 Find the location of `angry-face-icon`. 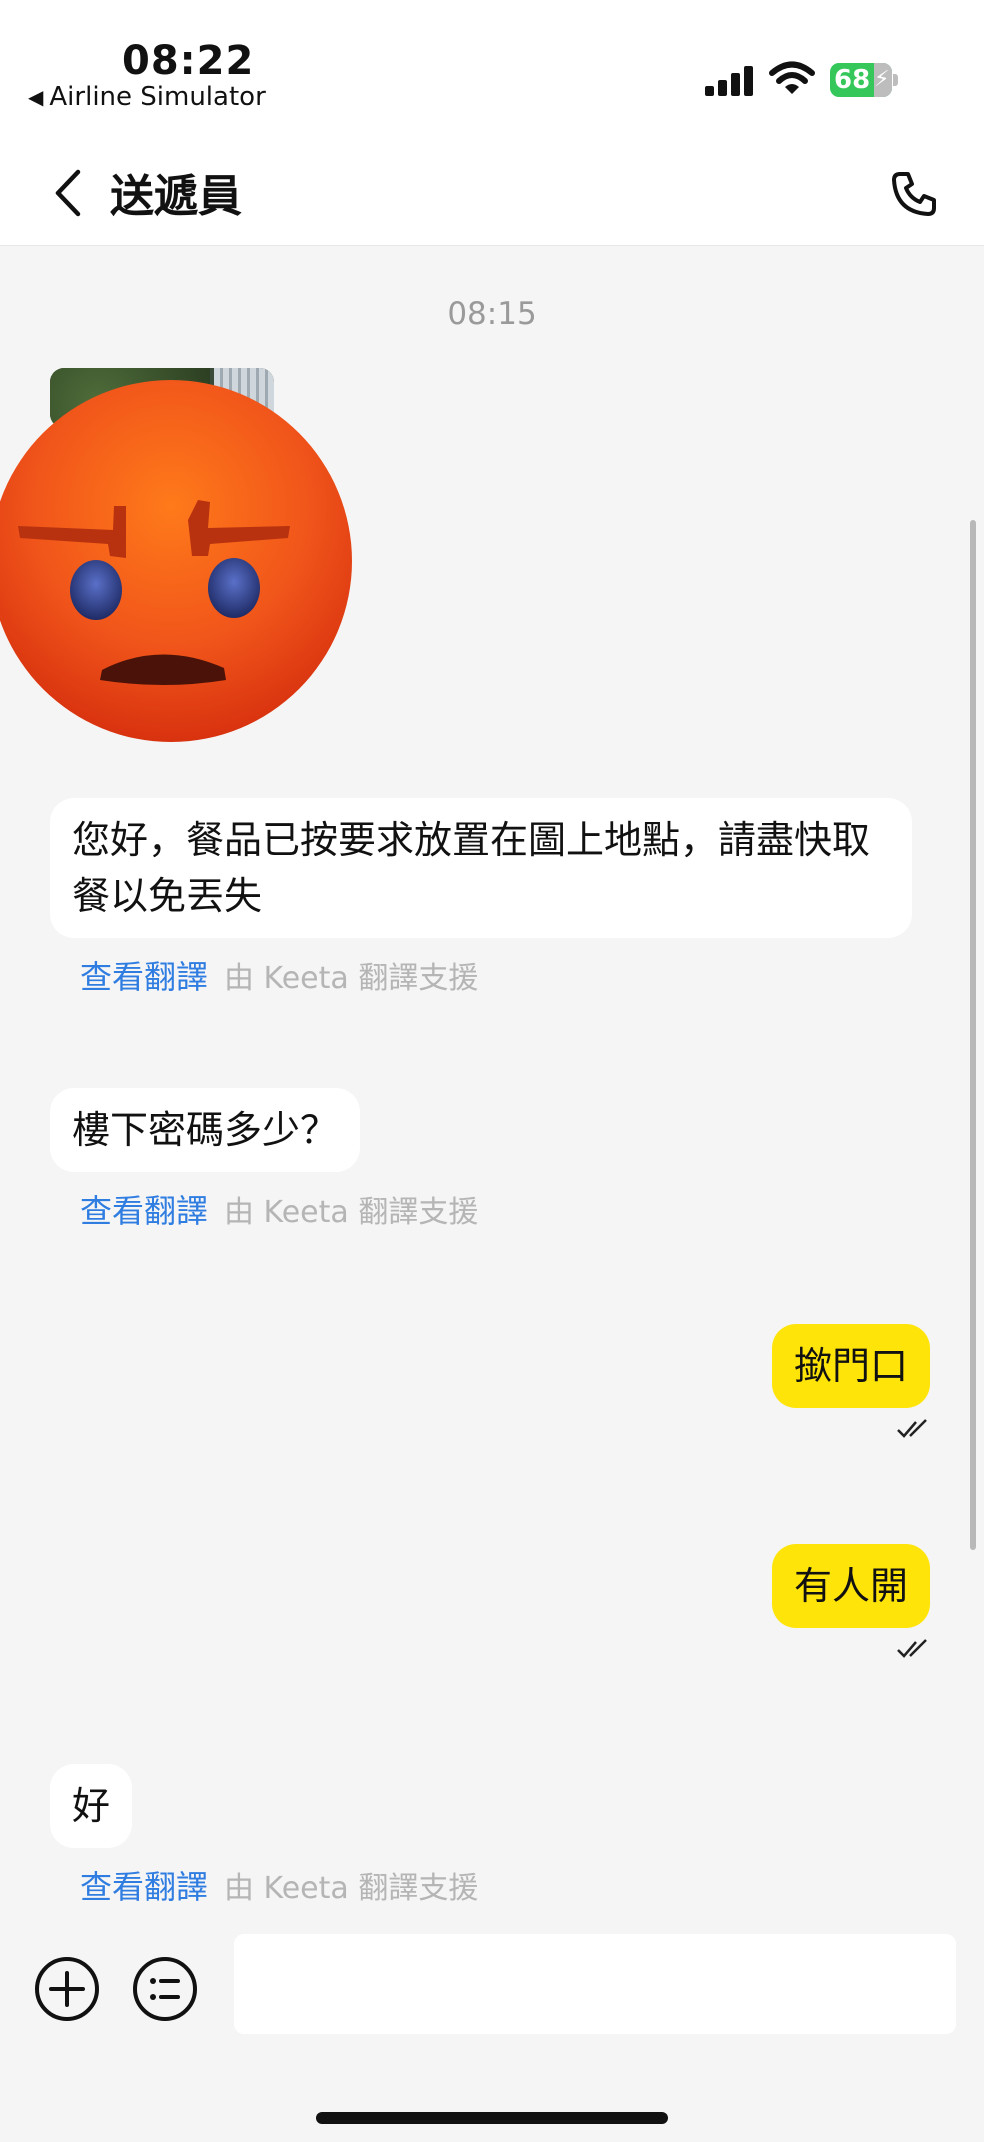

angry-face-icon is located at coordinates (176, 561).